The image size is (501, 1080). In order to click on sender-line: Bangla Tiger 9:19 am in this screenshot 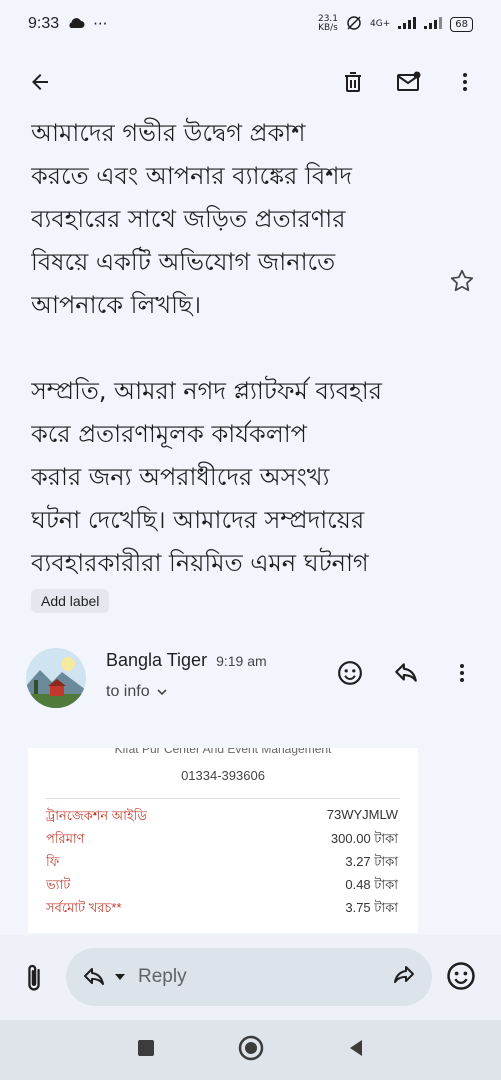, I will do `click(186, 660)`.